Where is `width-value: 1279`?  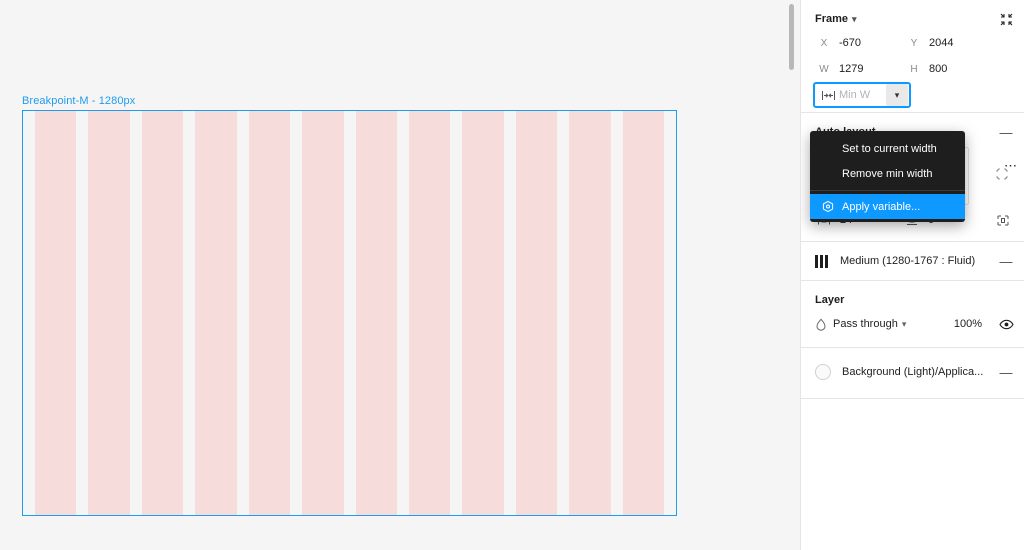
width-value: 1279 is located at coordinates (851, 69).